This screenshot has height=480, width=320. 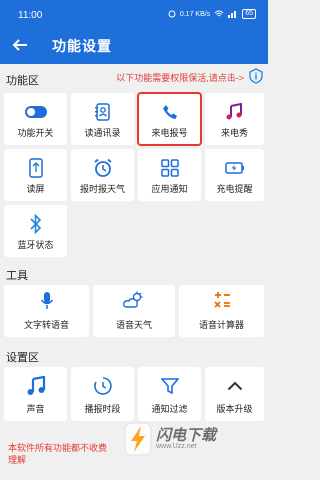 What do you see at coordinates (133, 299) in the screenshot?
I see `weather-icon` at bounding box center [133, 299].